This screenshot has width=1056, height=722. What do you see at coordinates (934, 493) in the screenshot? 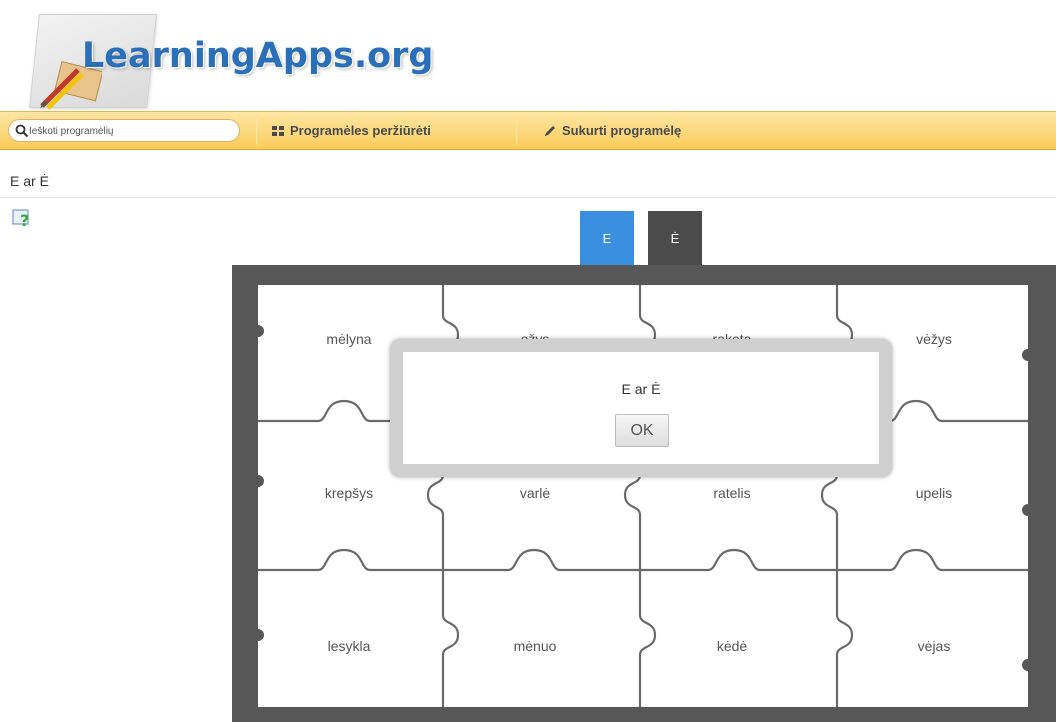
I see `puzzle-piece: upelis` at bounding box center [934, 493].